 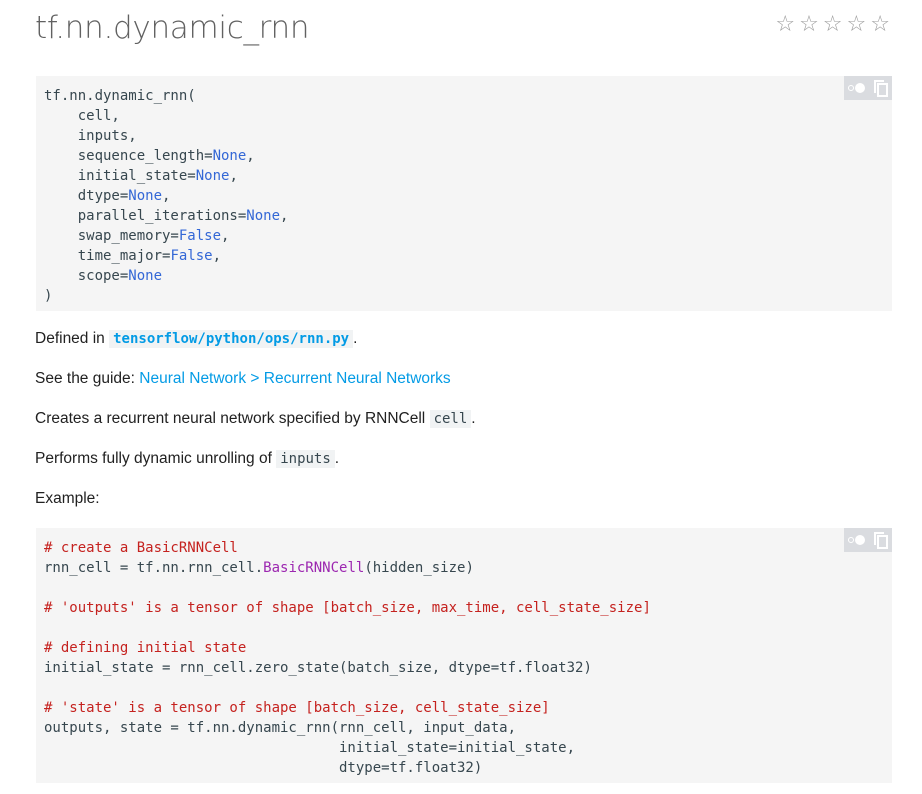 I want to click on code-token: tf.nn.dynamic_rnn(, so click(x=120, y=96).